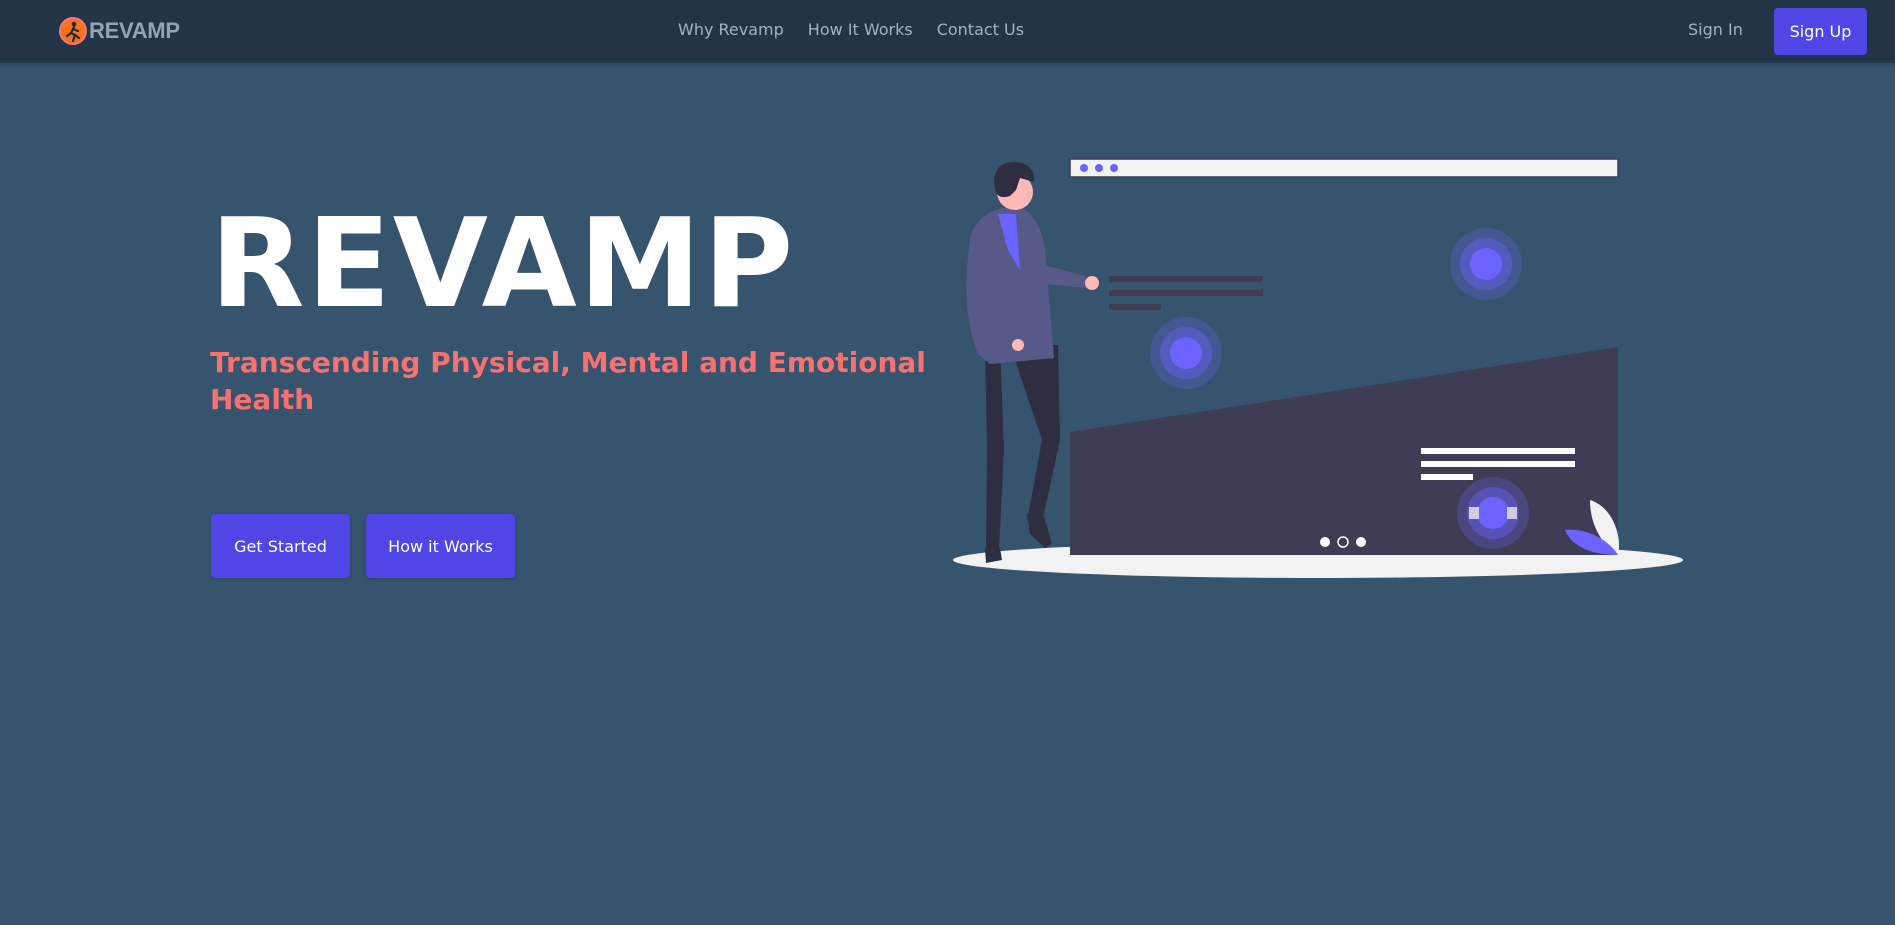 This screenshot has height=925, width=1895. Describe the element at coordinates (73, 31) in the screenshot. I see `running-person-logo-icon` at that location.